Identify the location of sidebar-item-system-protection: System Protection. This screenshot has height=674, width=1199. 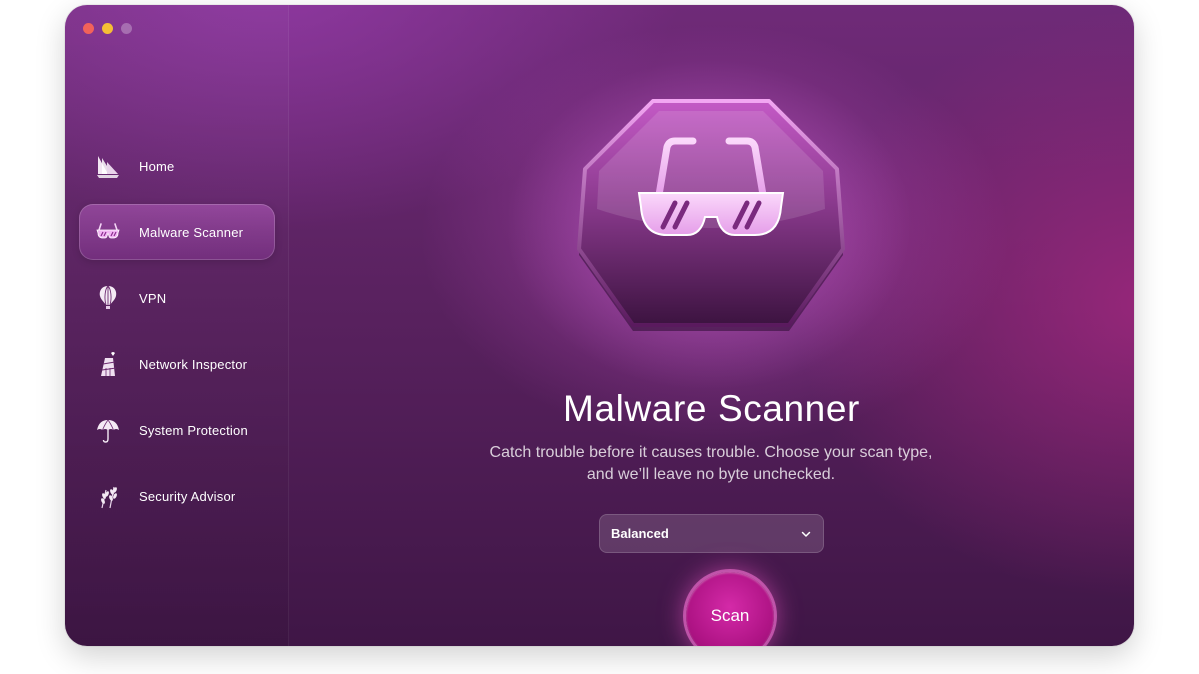
(177, 430).